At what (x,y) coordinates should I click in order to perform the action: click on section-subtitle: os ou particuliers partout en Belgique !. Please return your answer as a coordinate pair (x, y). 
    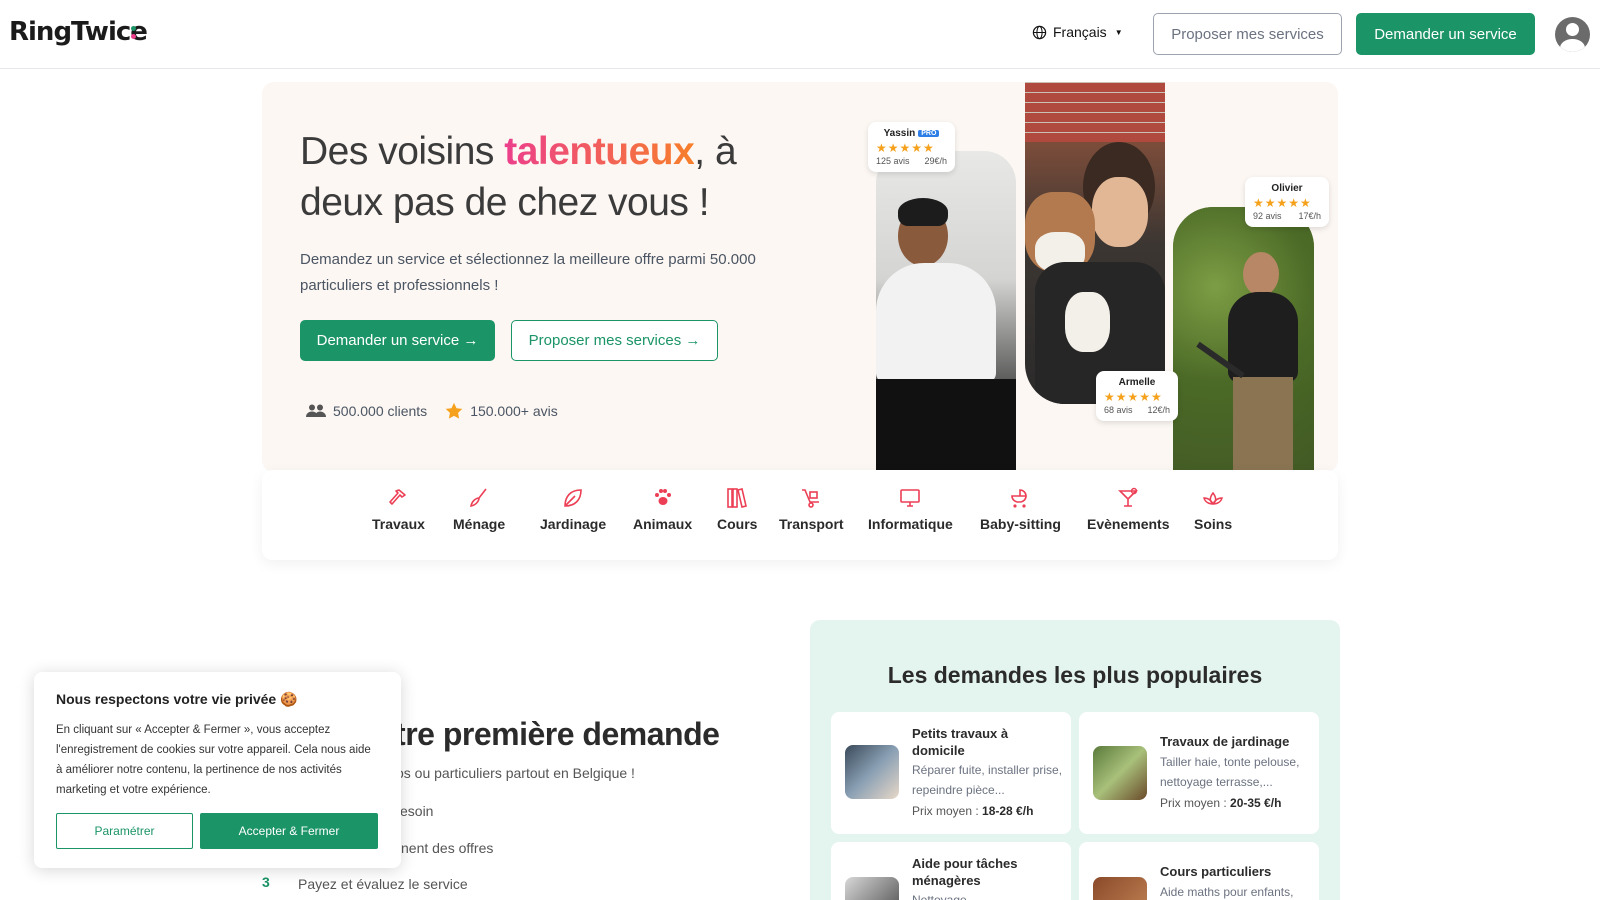
    Looking at the image, I should click on (515, 773).